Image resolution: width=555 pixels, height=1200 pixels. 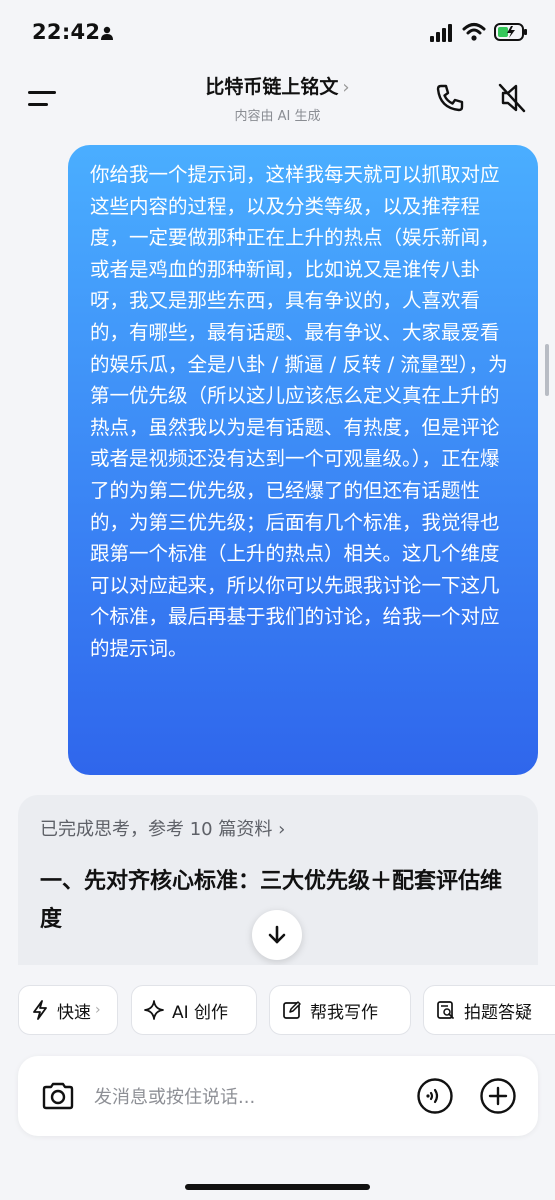 I want to click on quick-mode-chip: 快速 ›, so click(x=68, y=1010).